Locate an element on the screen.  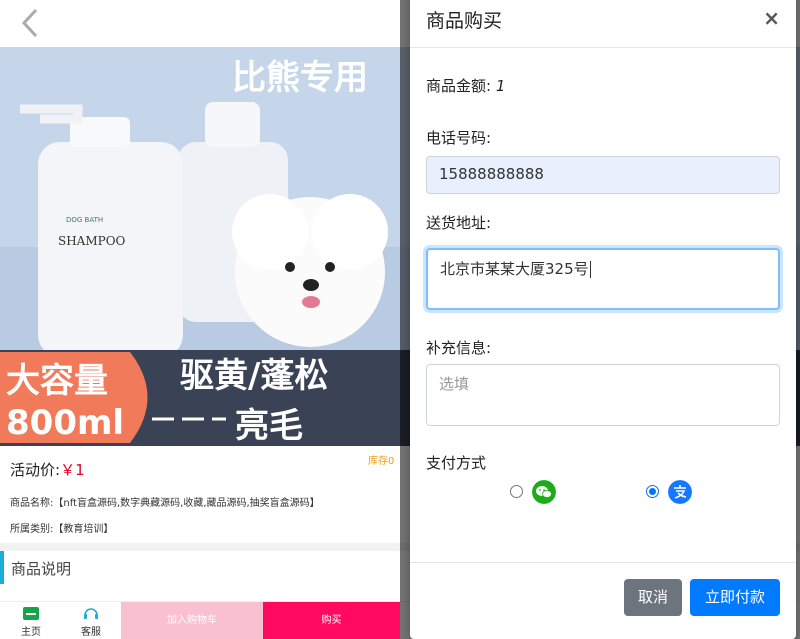
wechat-radio is located at coordinates (516, 491).